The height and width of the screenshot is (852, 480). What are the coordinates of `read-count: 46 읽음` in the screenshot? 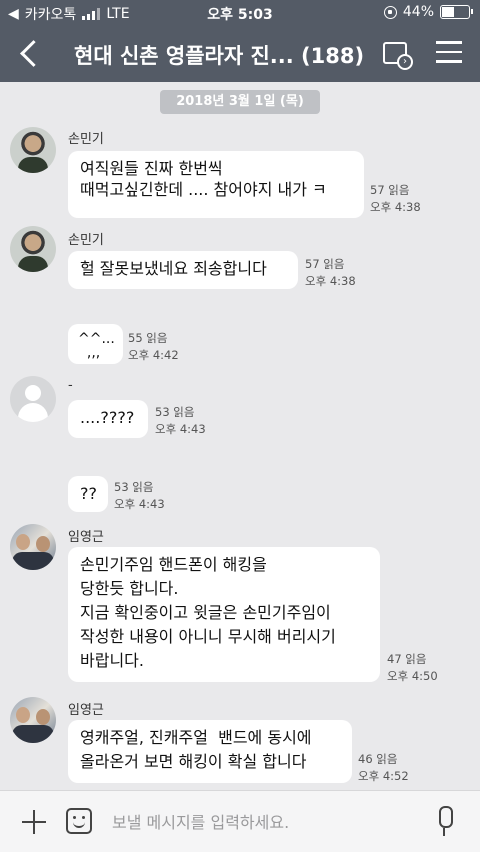 It's located at (378, 759).